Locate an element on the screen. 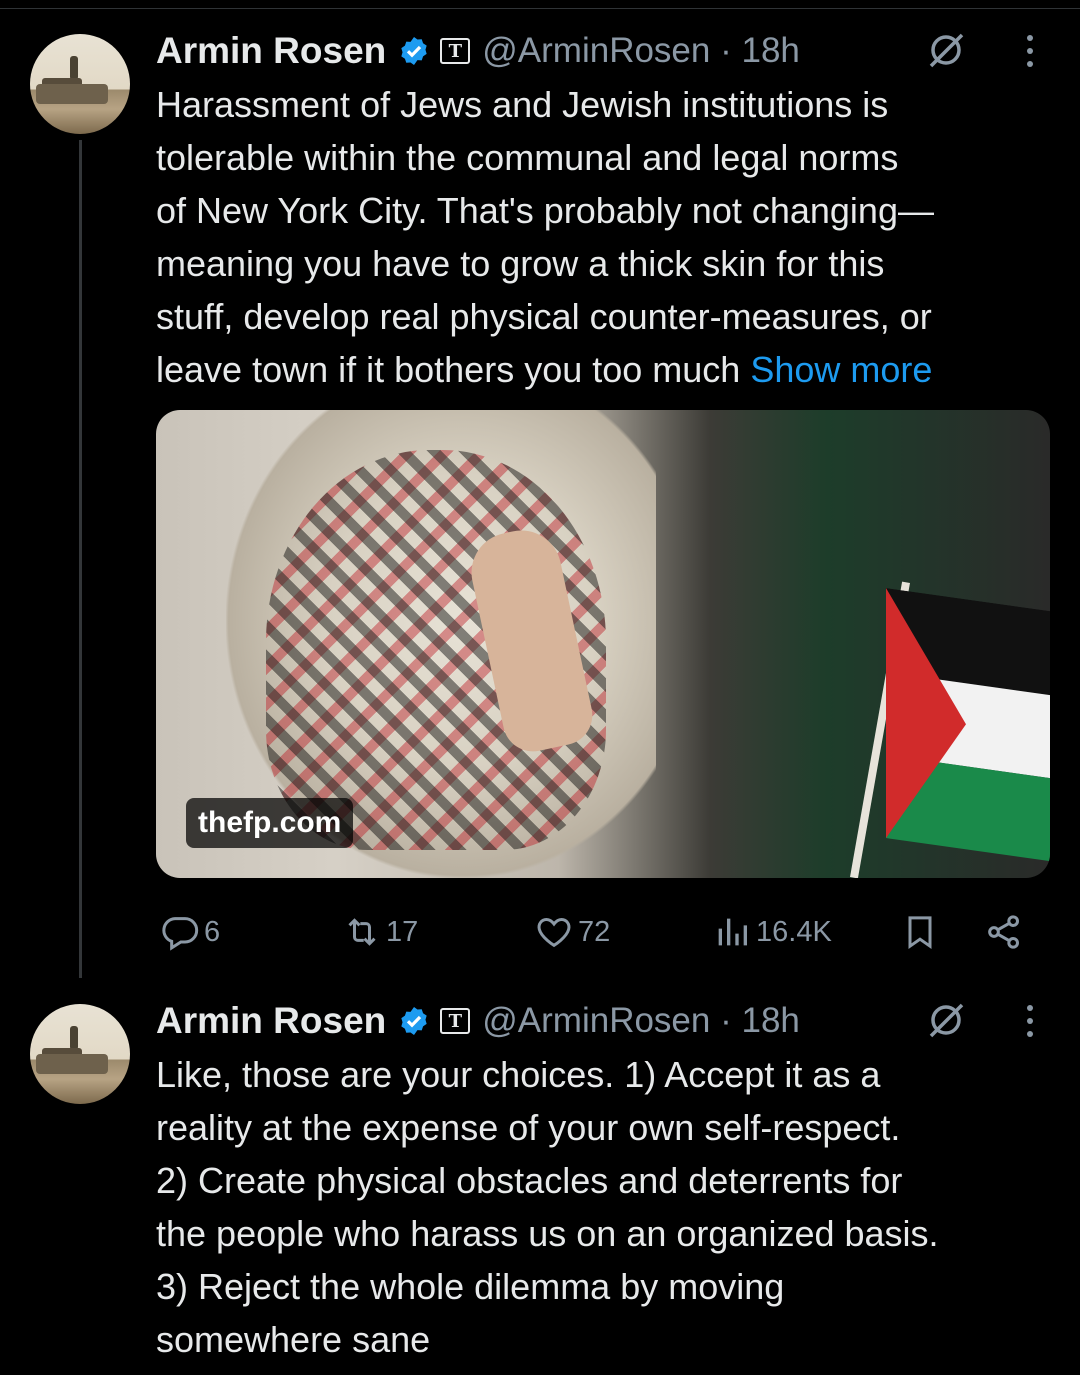  repost-button: 17 is located at coordinates (380, 932).